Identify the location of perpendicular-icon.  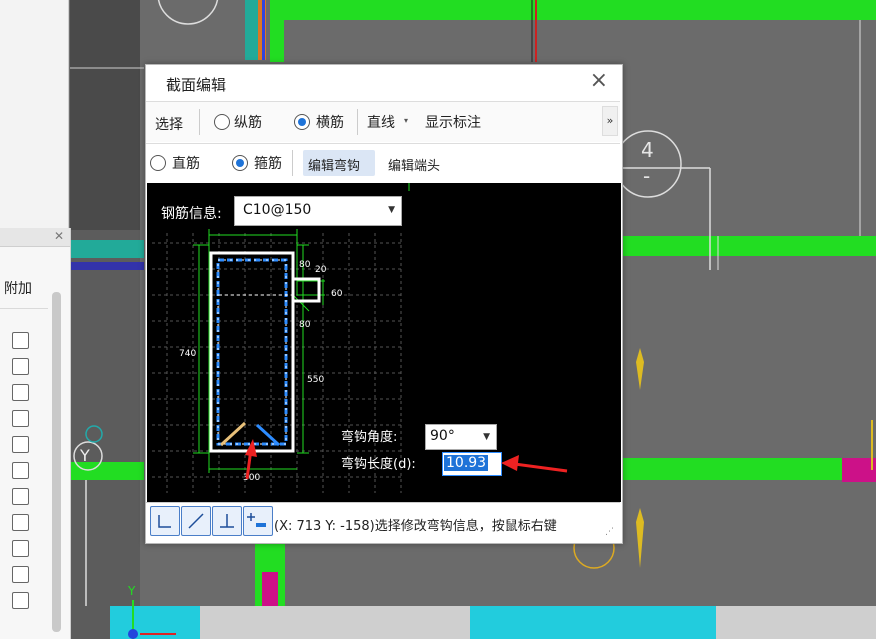
(227, 521).